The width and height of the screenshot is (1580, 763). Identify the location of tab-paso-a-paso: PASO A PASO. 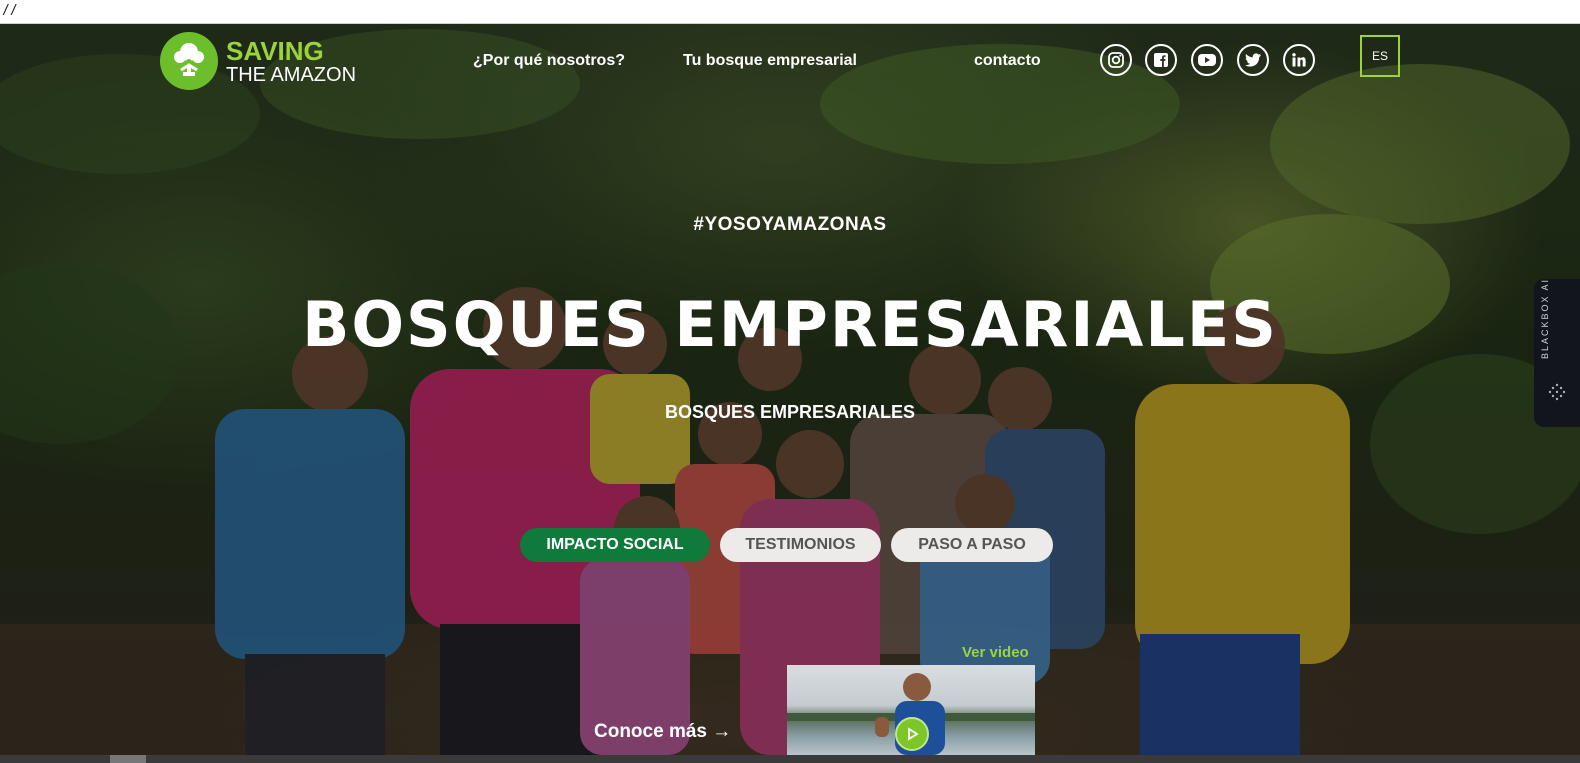
(972, 545).